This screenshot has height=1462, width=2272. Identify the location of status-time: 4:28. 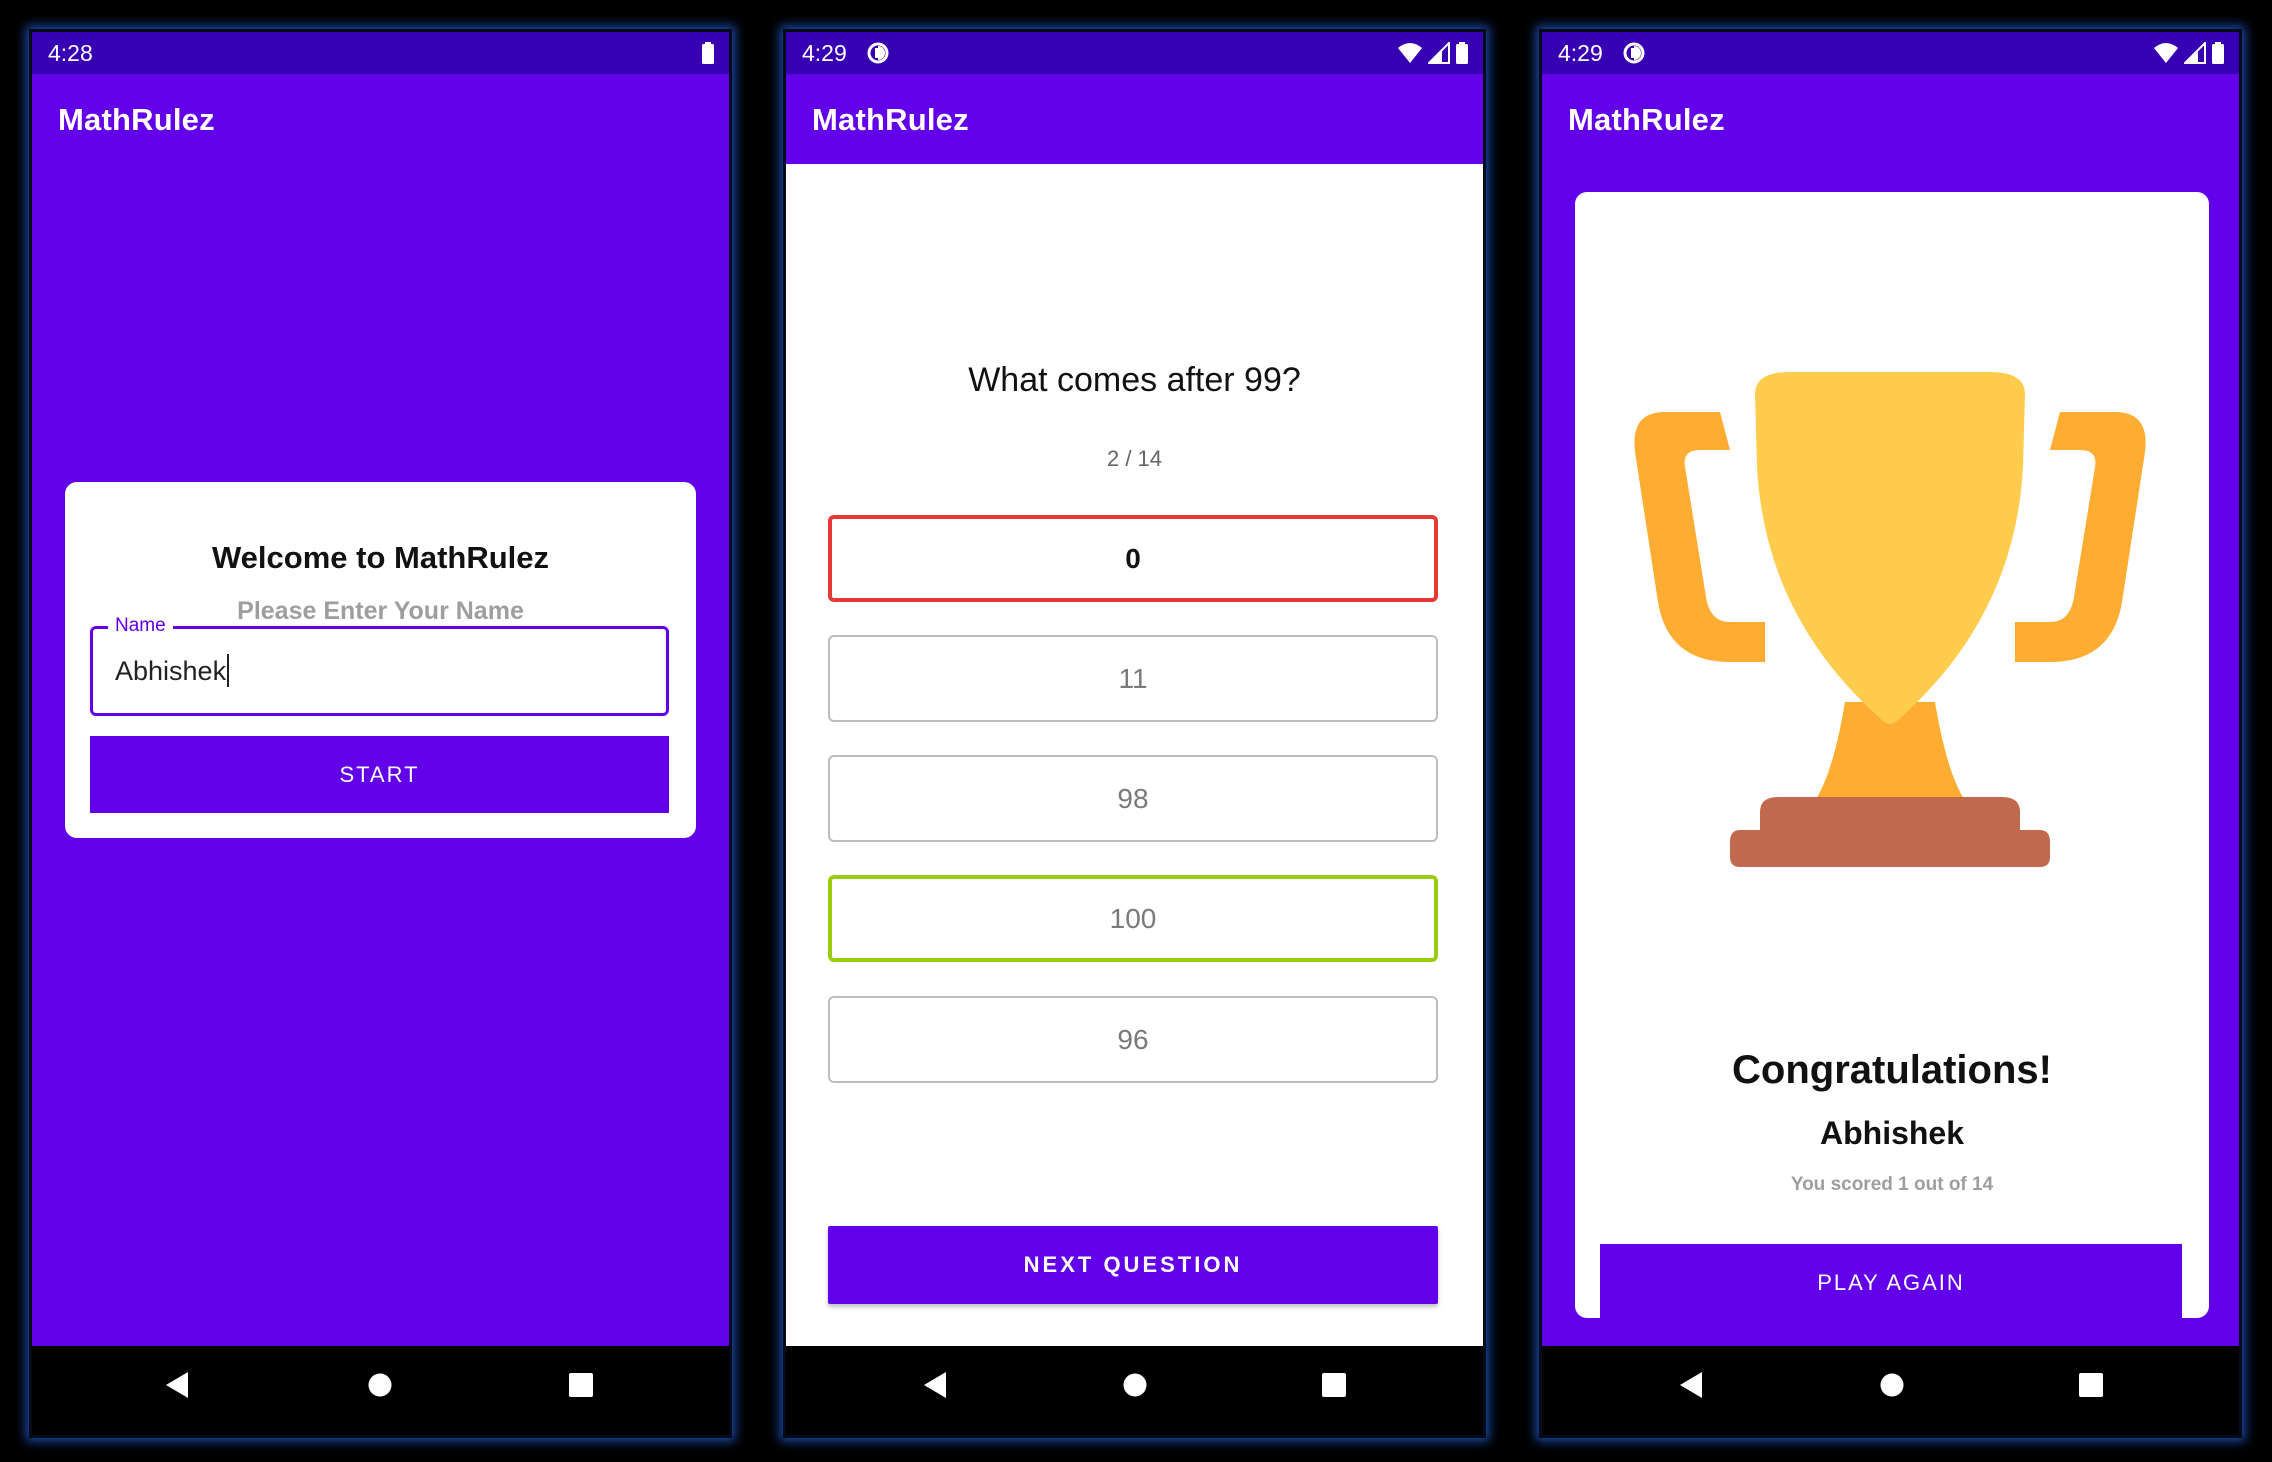
(70, 53).